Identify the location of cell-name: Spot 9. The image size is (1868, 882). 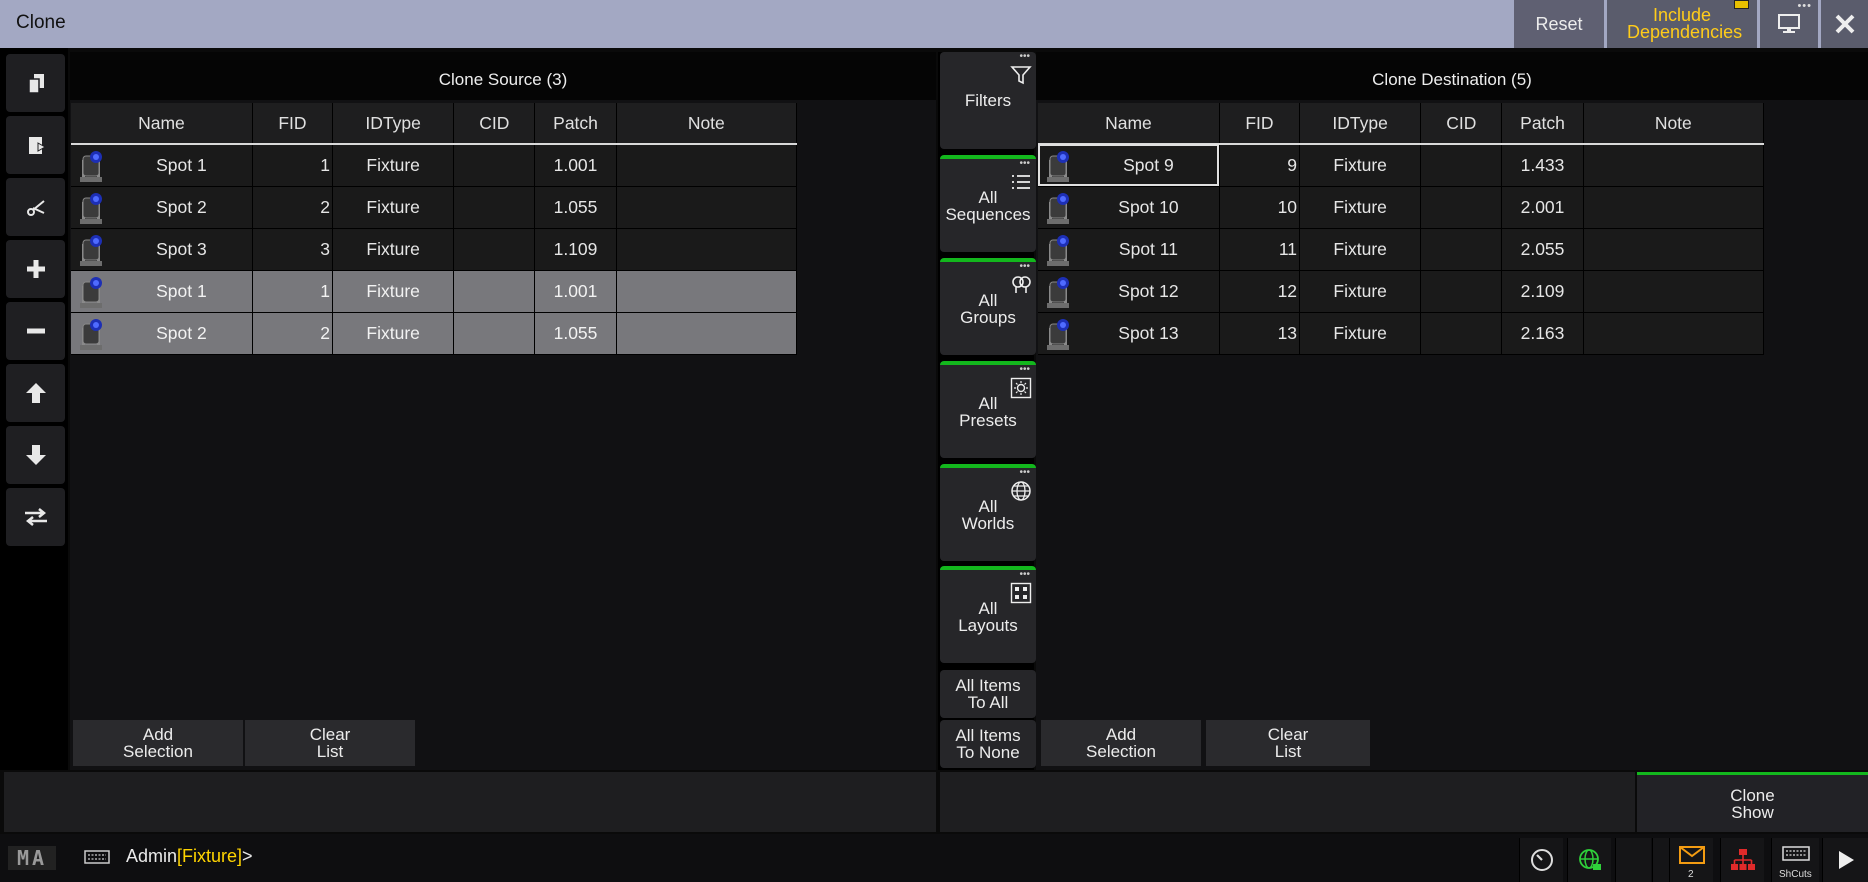
(1129, 165).